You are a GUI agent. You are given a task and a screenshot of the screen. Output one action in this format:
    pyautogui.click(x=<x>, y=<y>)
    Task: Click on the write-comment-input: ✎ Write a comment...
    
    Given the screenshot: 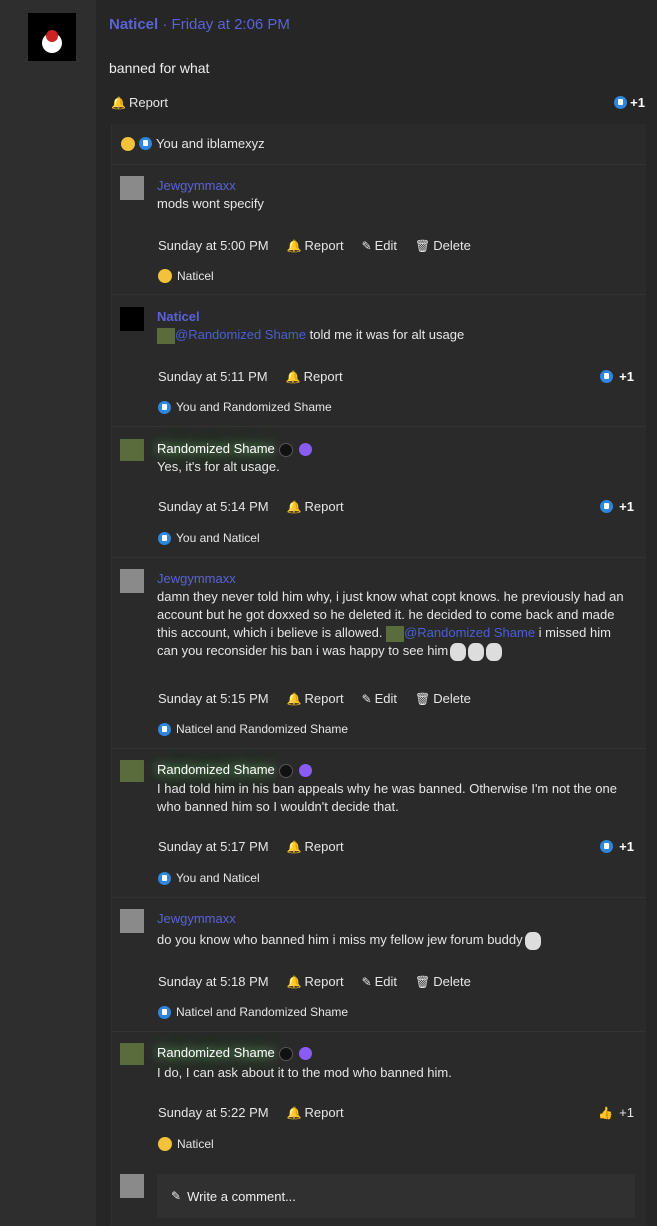 What is the action you would take?
    pyautogui.click(x=396, y=1196)
    